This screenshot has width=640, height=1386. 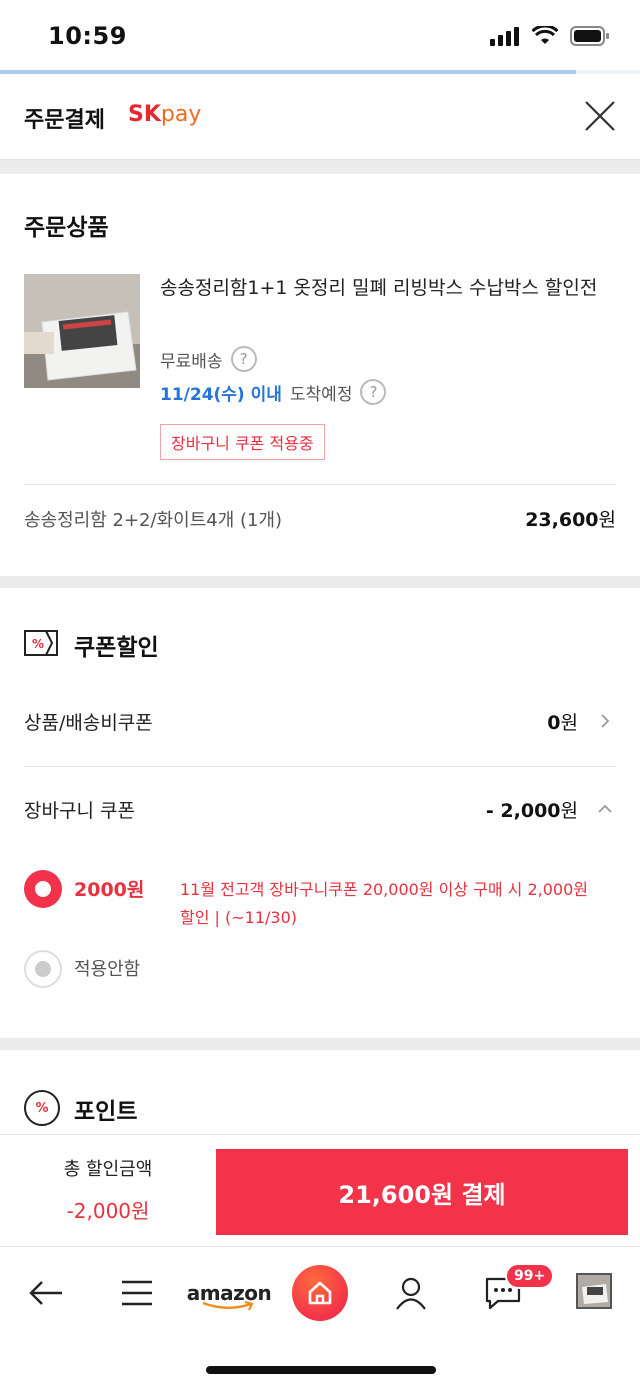 What do you see at coordinates (108, 1169) in the screenshot?
I see `total-discount-label: 총 할인금액` at bounding box center [108, 1169].